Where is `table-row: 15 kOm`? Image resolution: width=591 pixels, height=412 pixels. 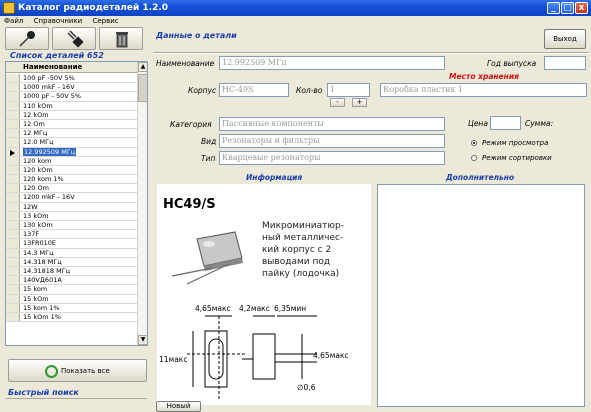 table-row: 15 kOm is located at coordinates (72, 299).